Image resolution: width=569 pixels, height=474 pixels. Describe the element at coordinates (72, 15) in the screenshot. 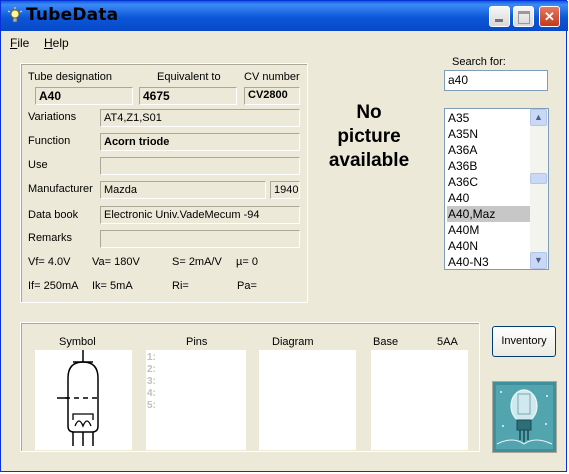

I see `window-title: TubeData` at that location.